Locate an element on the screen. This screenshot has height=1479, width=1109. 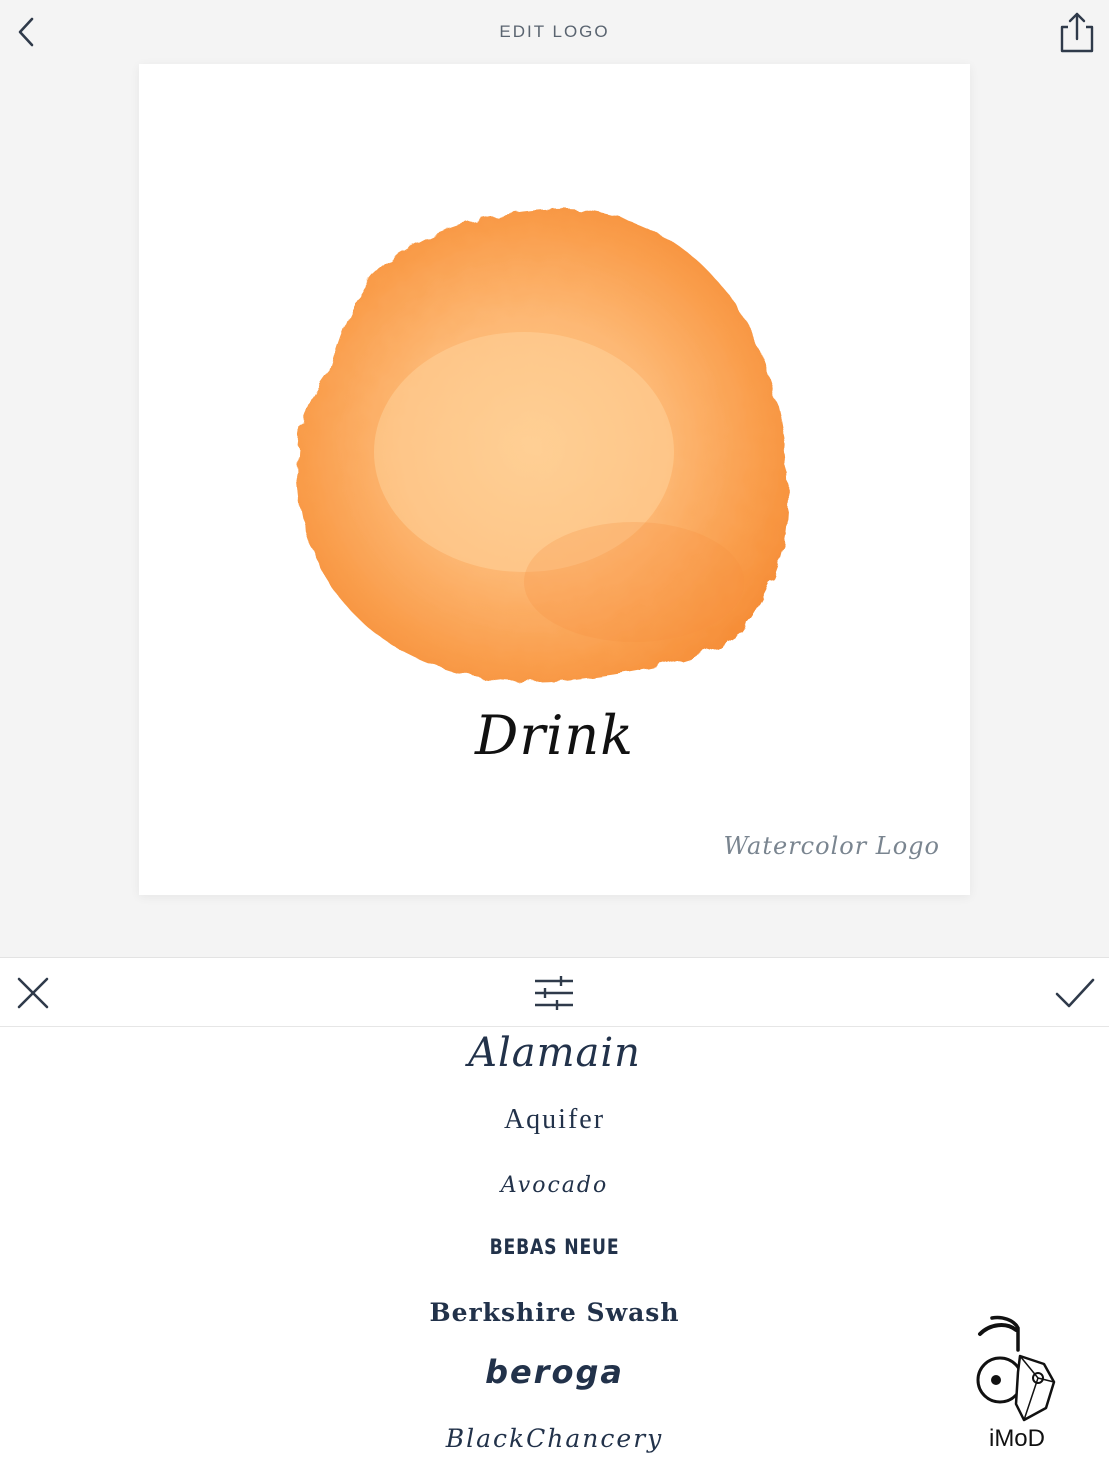
logo-text: Drink is located at coordinates (554, 735).